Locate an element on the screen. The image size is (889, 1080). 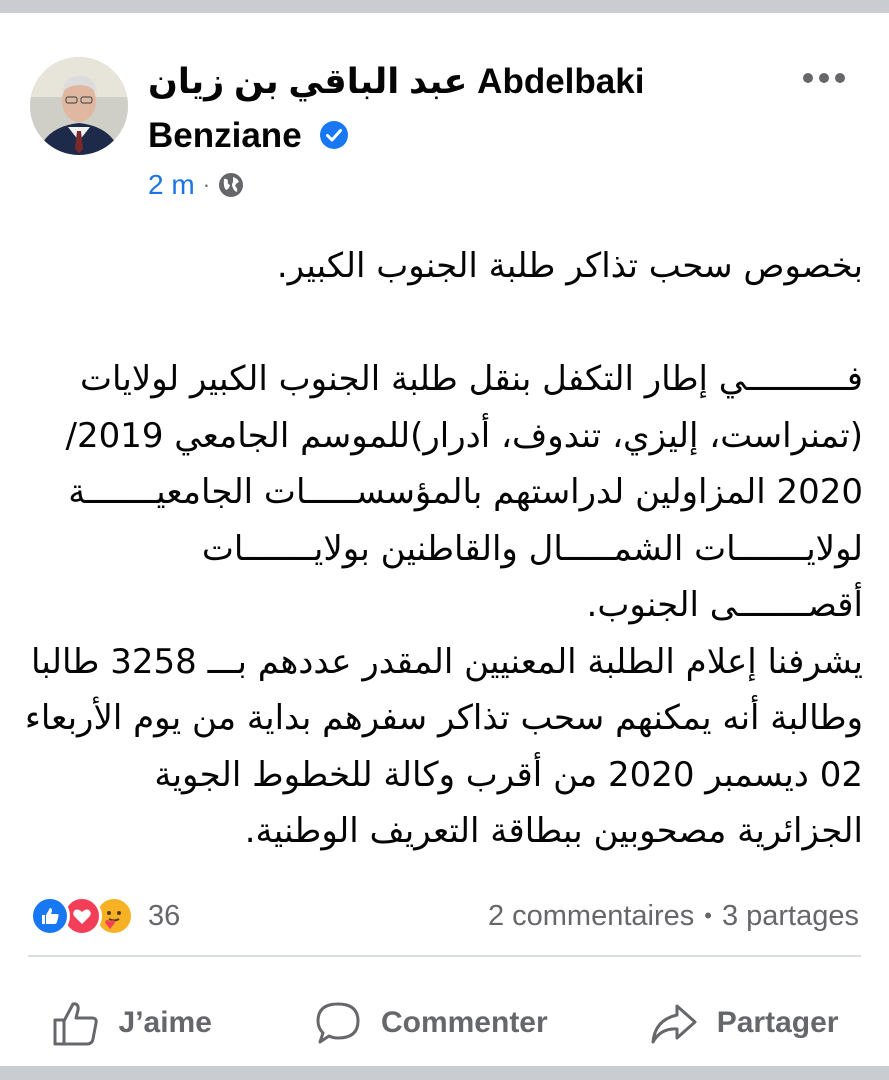
comment-button-label: Commenter is located at coordinates (464, 1022).